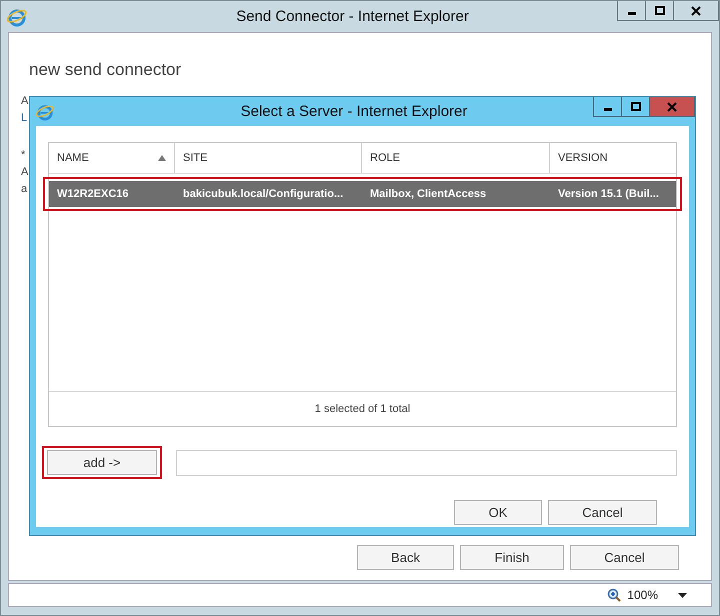 This screenshot has width=720, height=616. Describe the element at coordinates (25, 120) in the screenshot. I see `cut-link: L` at that location.